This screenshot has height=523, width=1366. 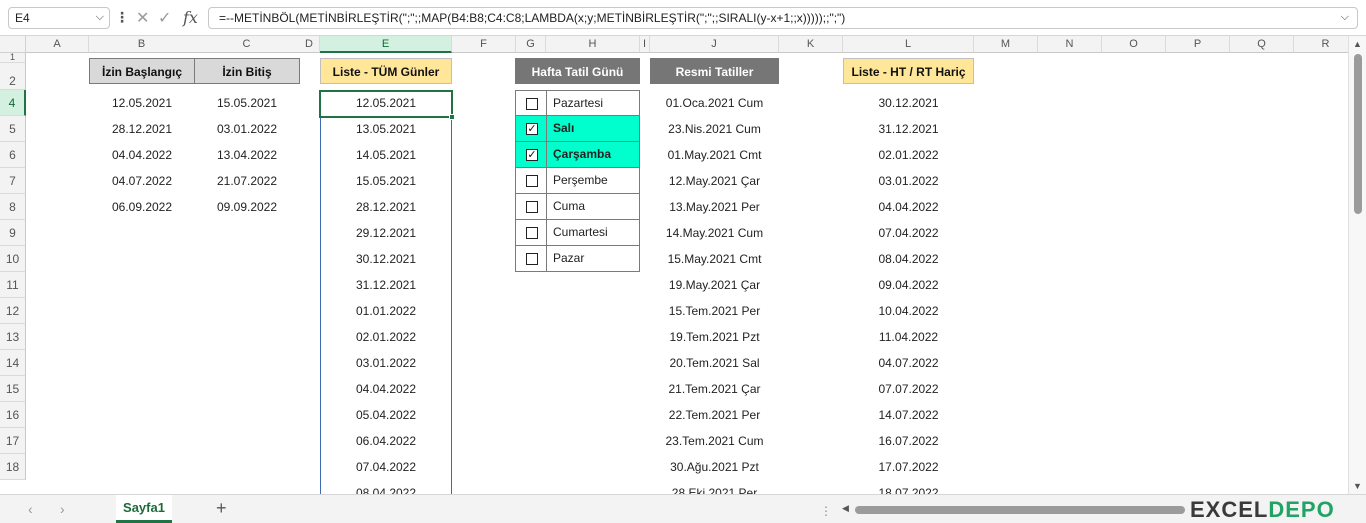 I want to click on column-header-a: A, so click(x=57, y=44).